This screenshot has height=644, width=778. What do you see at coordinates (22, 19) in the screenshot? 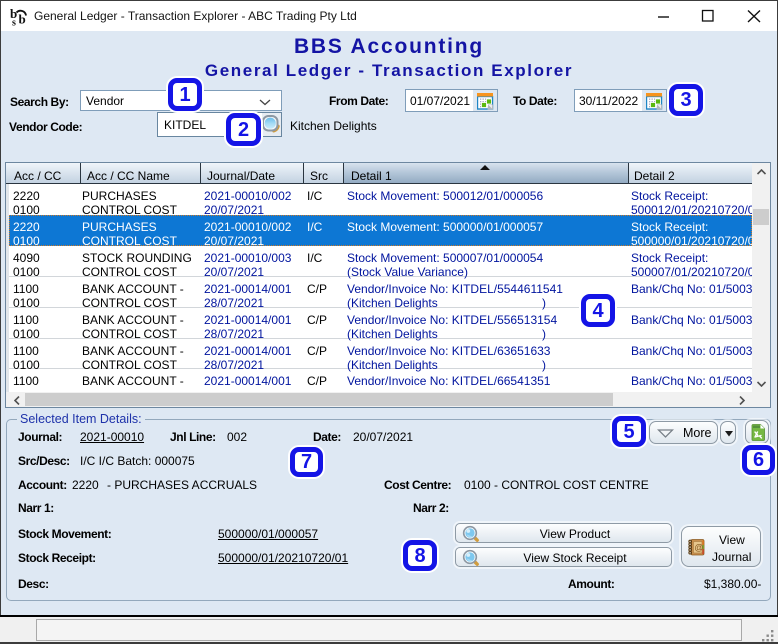
I see `svg-text: b` at bounding box center [22, 19].